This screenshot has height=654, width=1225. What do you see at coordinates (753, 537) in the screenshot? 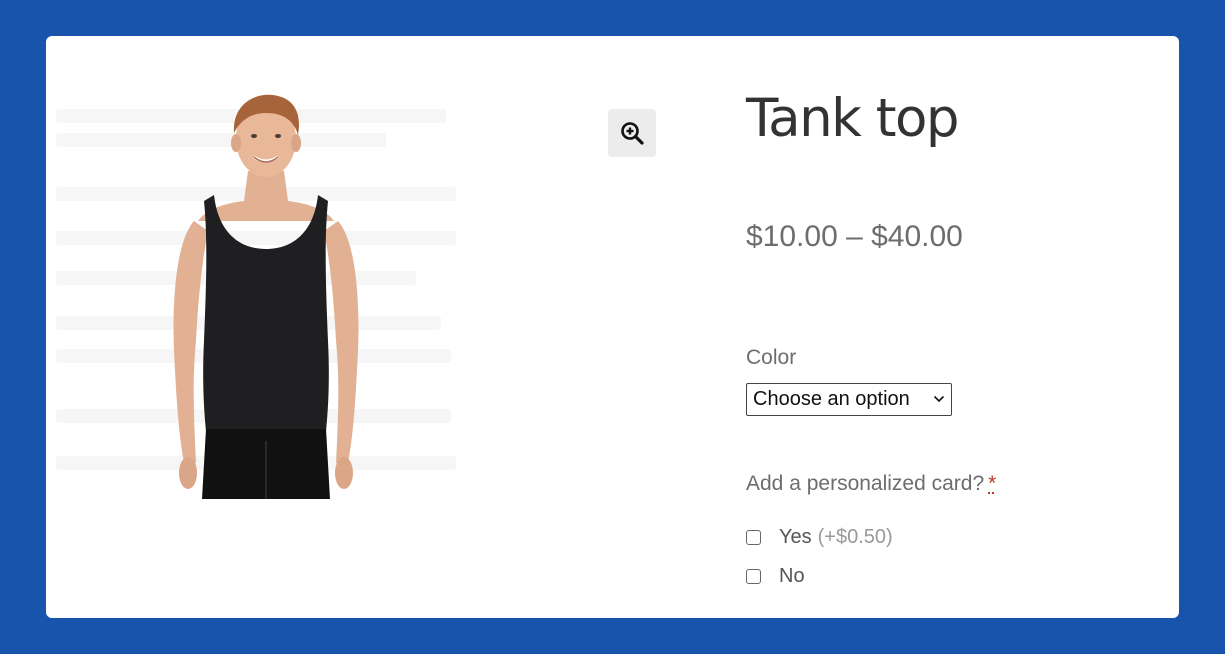
I see `checkbox-yes` at bounding box center [753, 537].